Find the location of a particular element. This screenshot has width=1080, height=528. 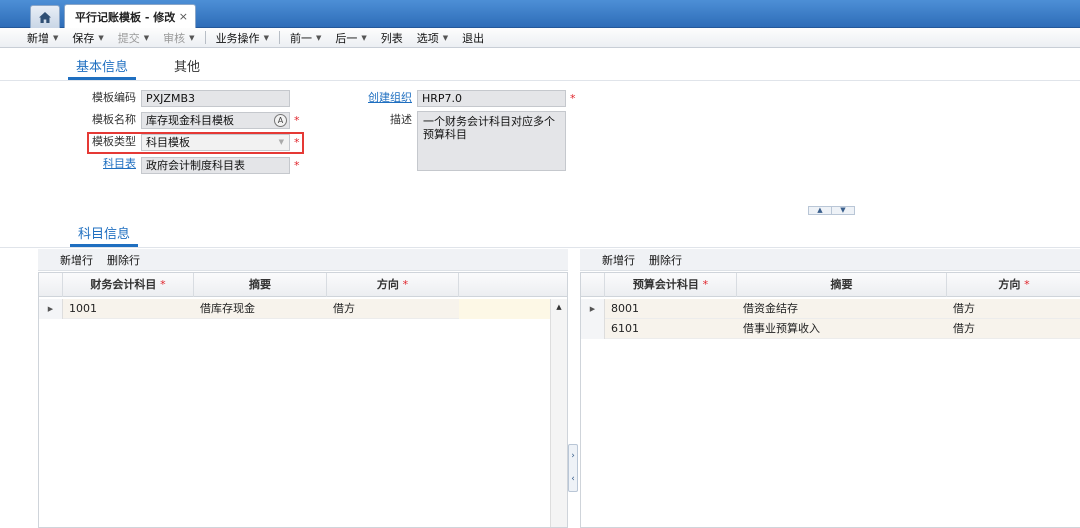

business-ops-button: 业务操作 ▼ is located at coordinates (242, 38).